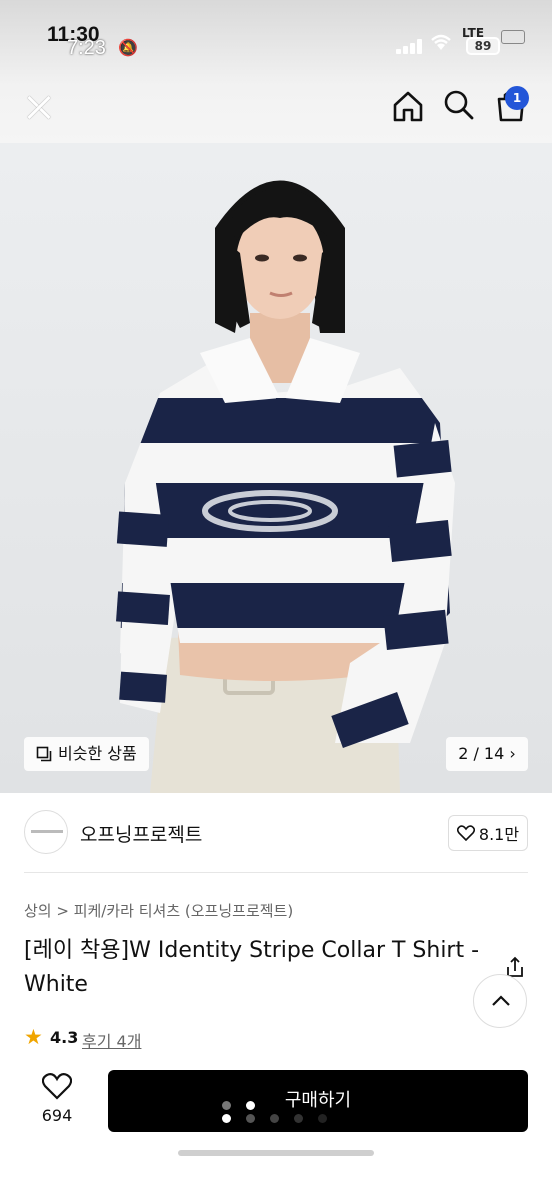 The image size is (552, 1200). What do you see at coordinates (483, 46) in the screenshot?
I see `battery-icon: 89` at bounding box center [483, 46].